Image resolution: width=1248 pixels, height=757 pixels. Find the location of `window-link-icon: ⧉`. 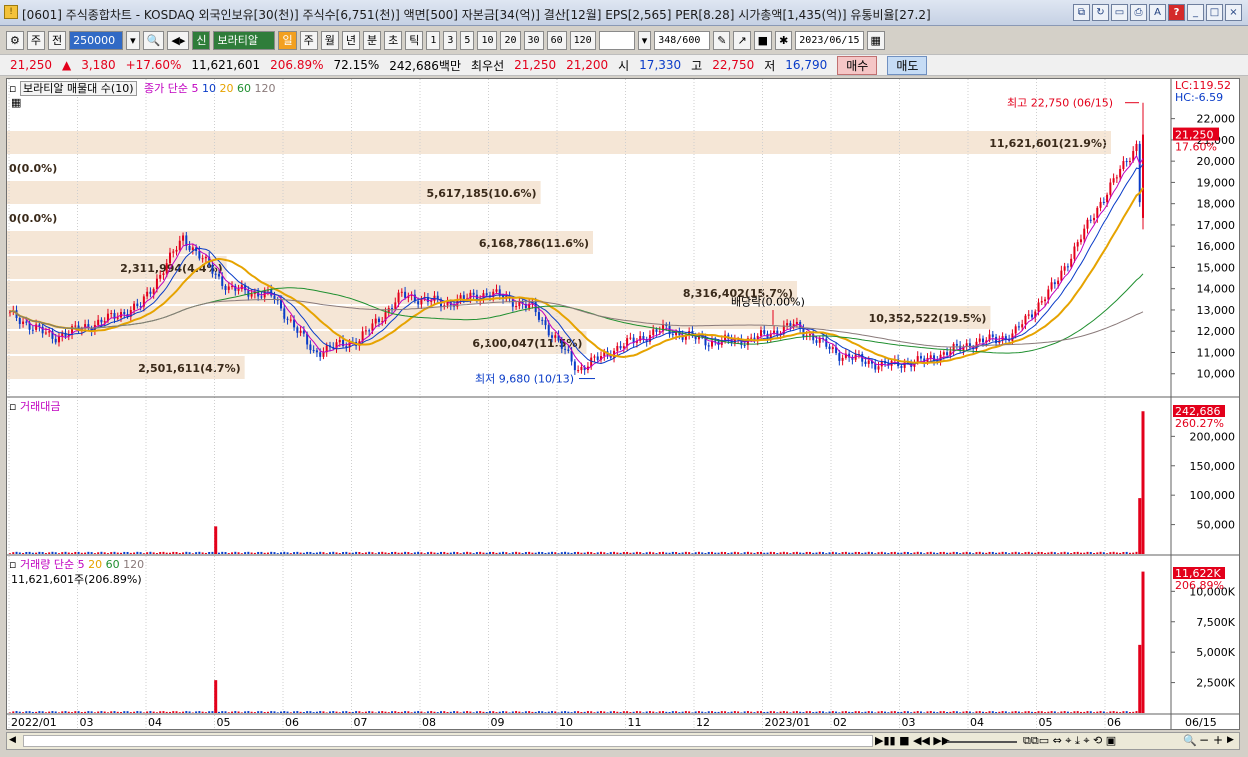

window-link-icon: ⧉ is located at coordinates (1081, 12).